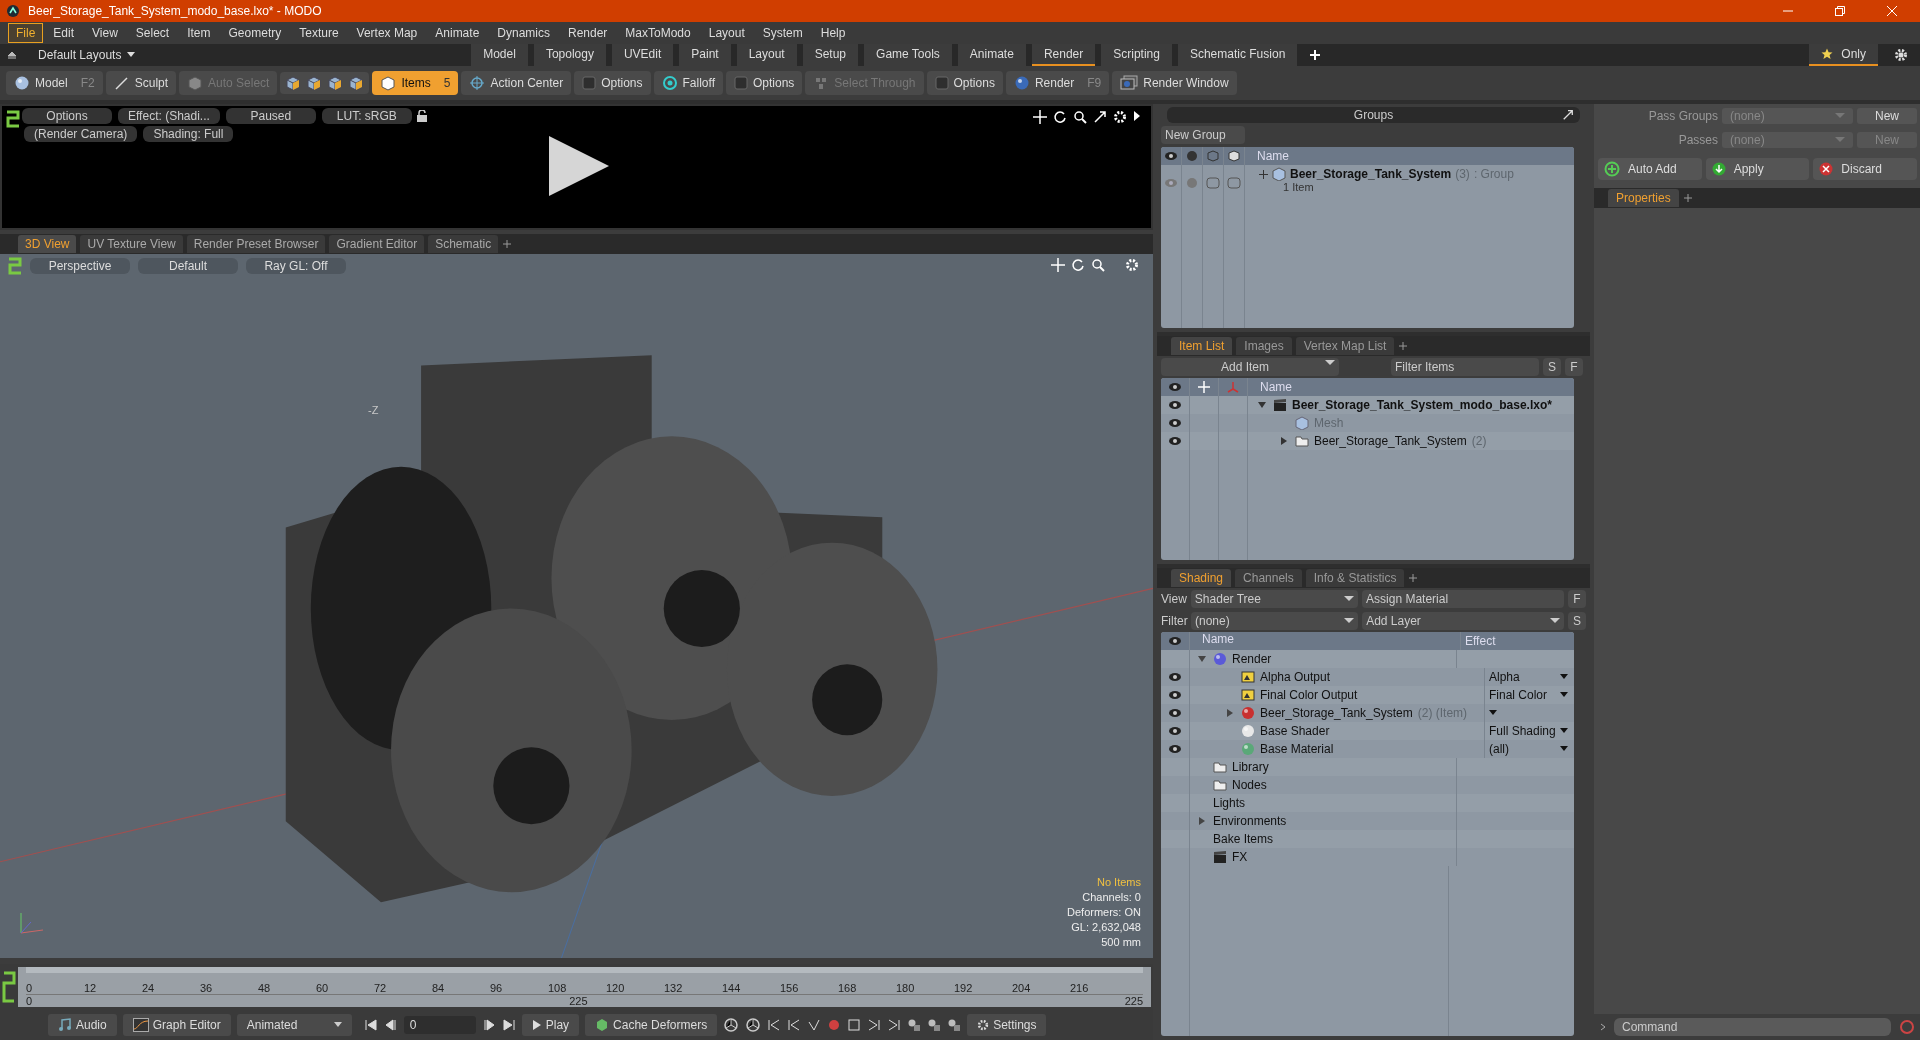  I want to click on menu-item: Layout, so click(726, 33).